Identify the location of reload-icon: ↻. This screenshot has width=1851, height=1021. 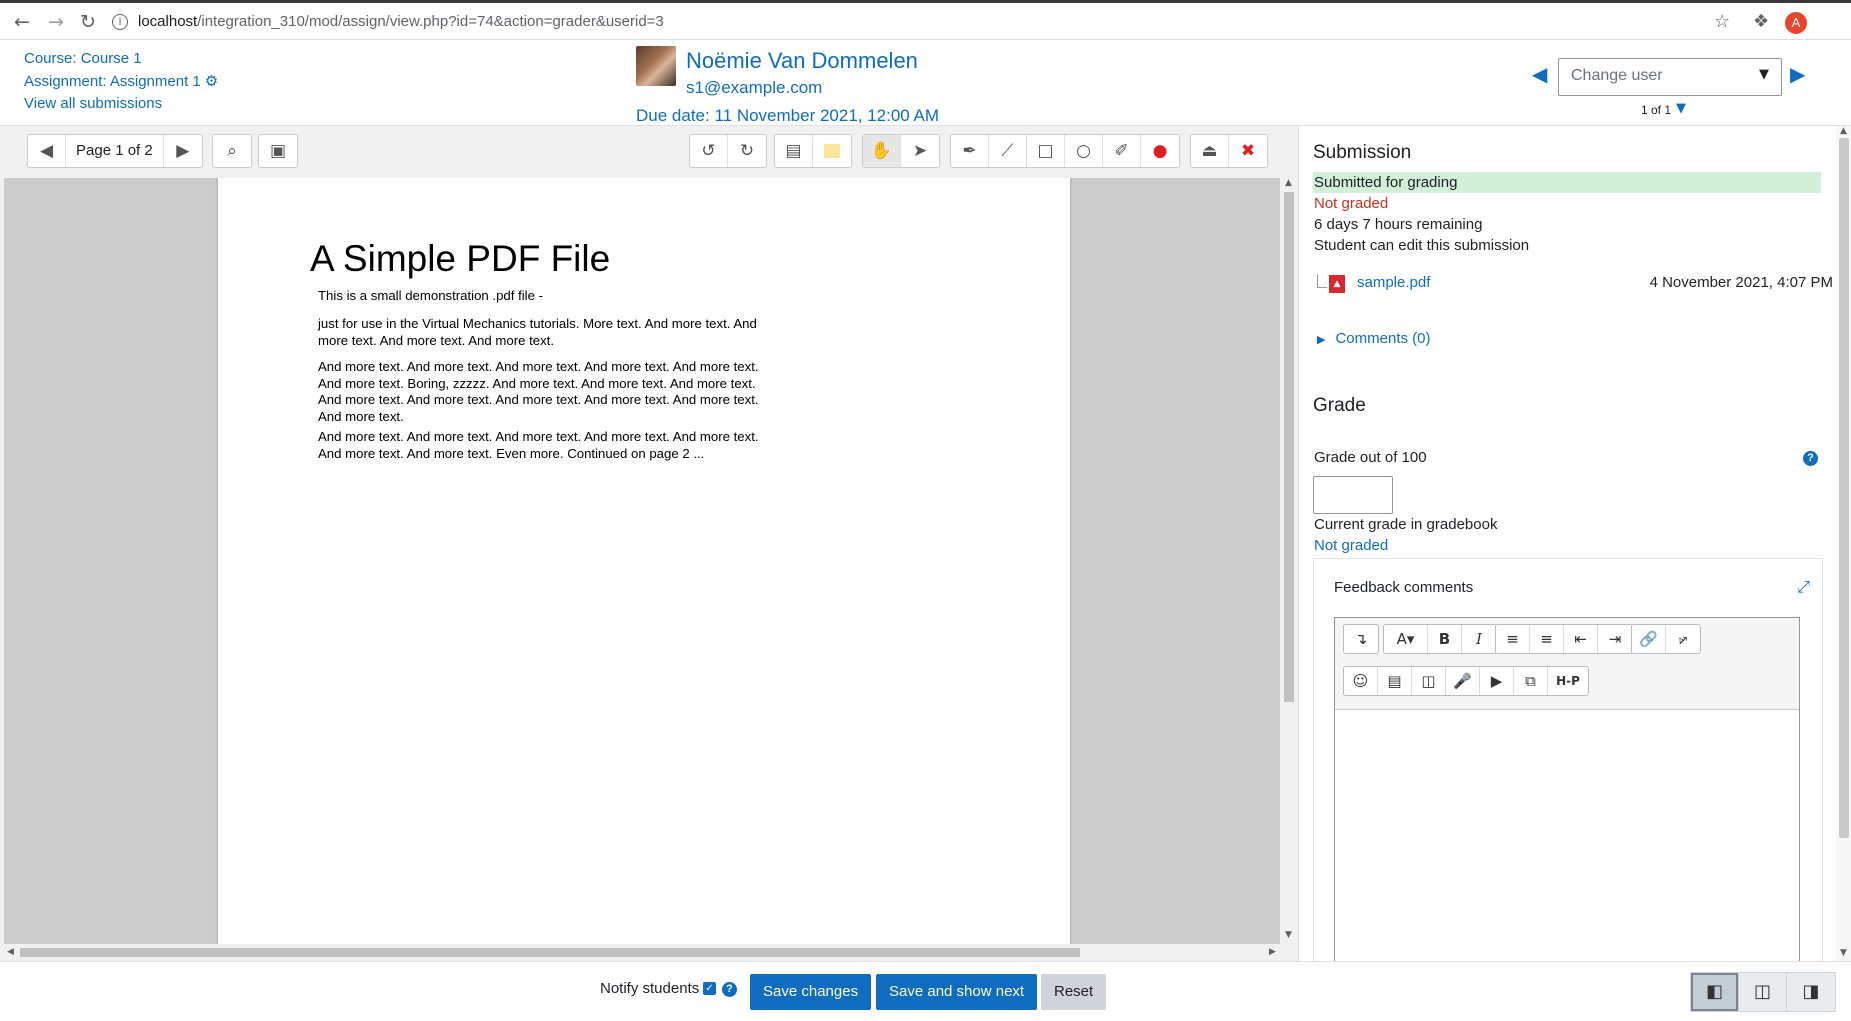
(88, 22).